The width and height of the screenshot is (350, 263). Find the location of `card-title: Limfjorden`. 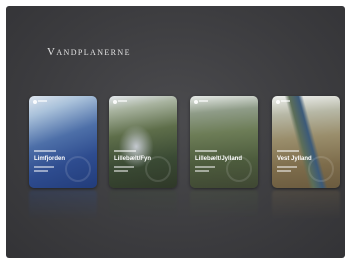

card-title: Limfjorden is located at coordinates (49, 159).